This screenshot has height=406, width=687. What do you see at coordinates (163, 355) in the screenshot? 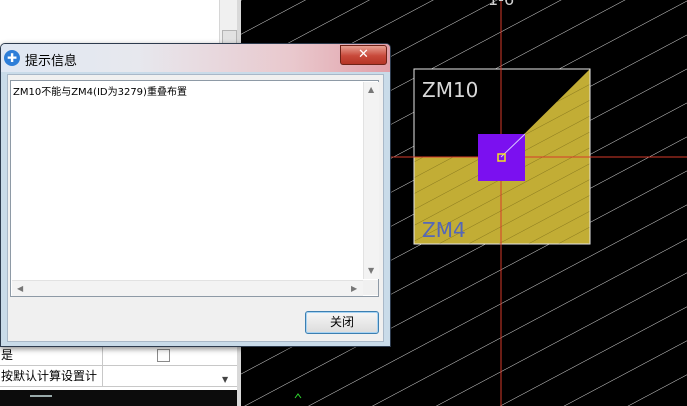
I see `property-checkbox` at bounding box center [163, 355].